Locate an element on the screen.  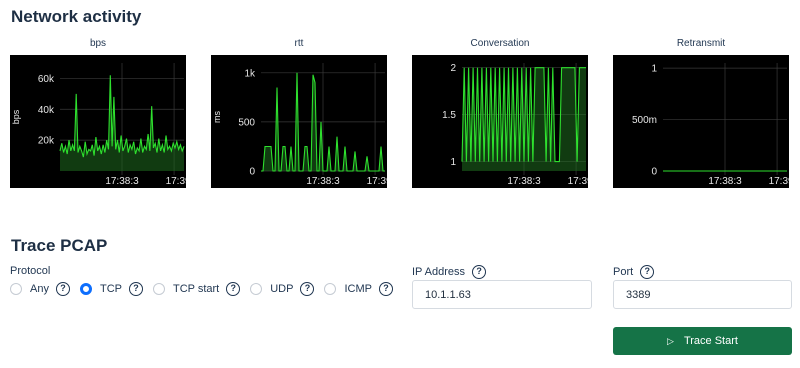
ip-address-input: 10.1.1.63 is located at coordinates (502, 294).